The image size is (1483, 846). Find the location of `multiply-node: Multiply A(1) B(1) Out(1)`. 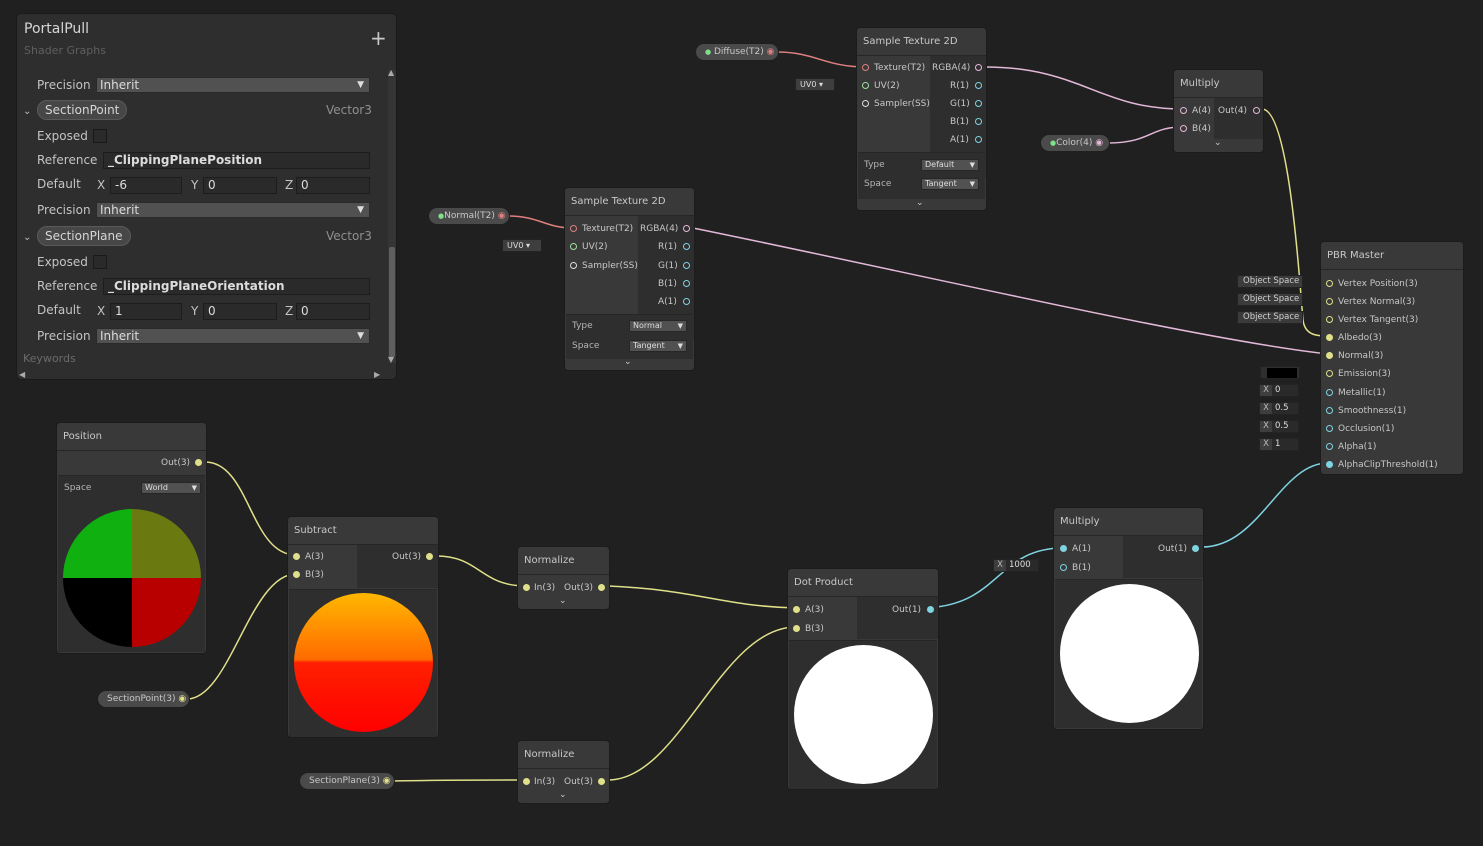

multiply-node: Multiply A(1) B(1) Out(1) is located at coordinates (1128, 618).